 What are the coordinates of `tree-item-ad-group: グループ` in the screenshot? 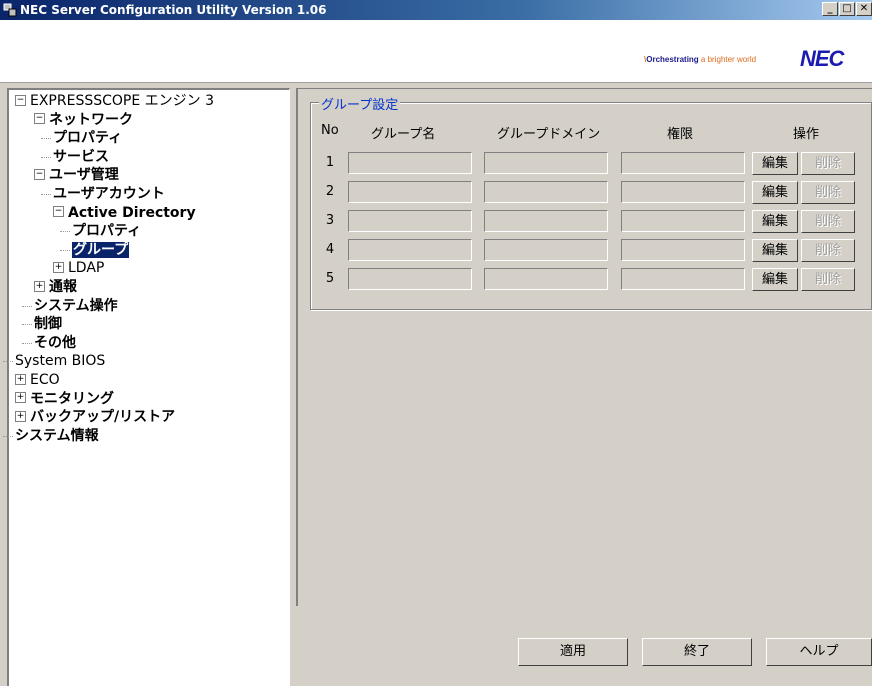 It's located at (95, 250).